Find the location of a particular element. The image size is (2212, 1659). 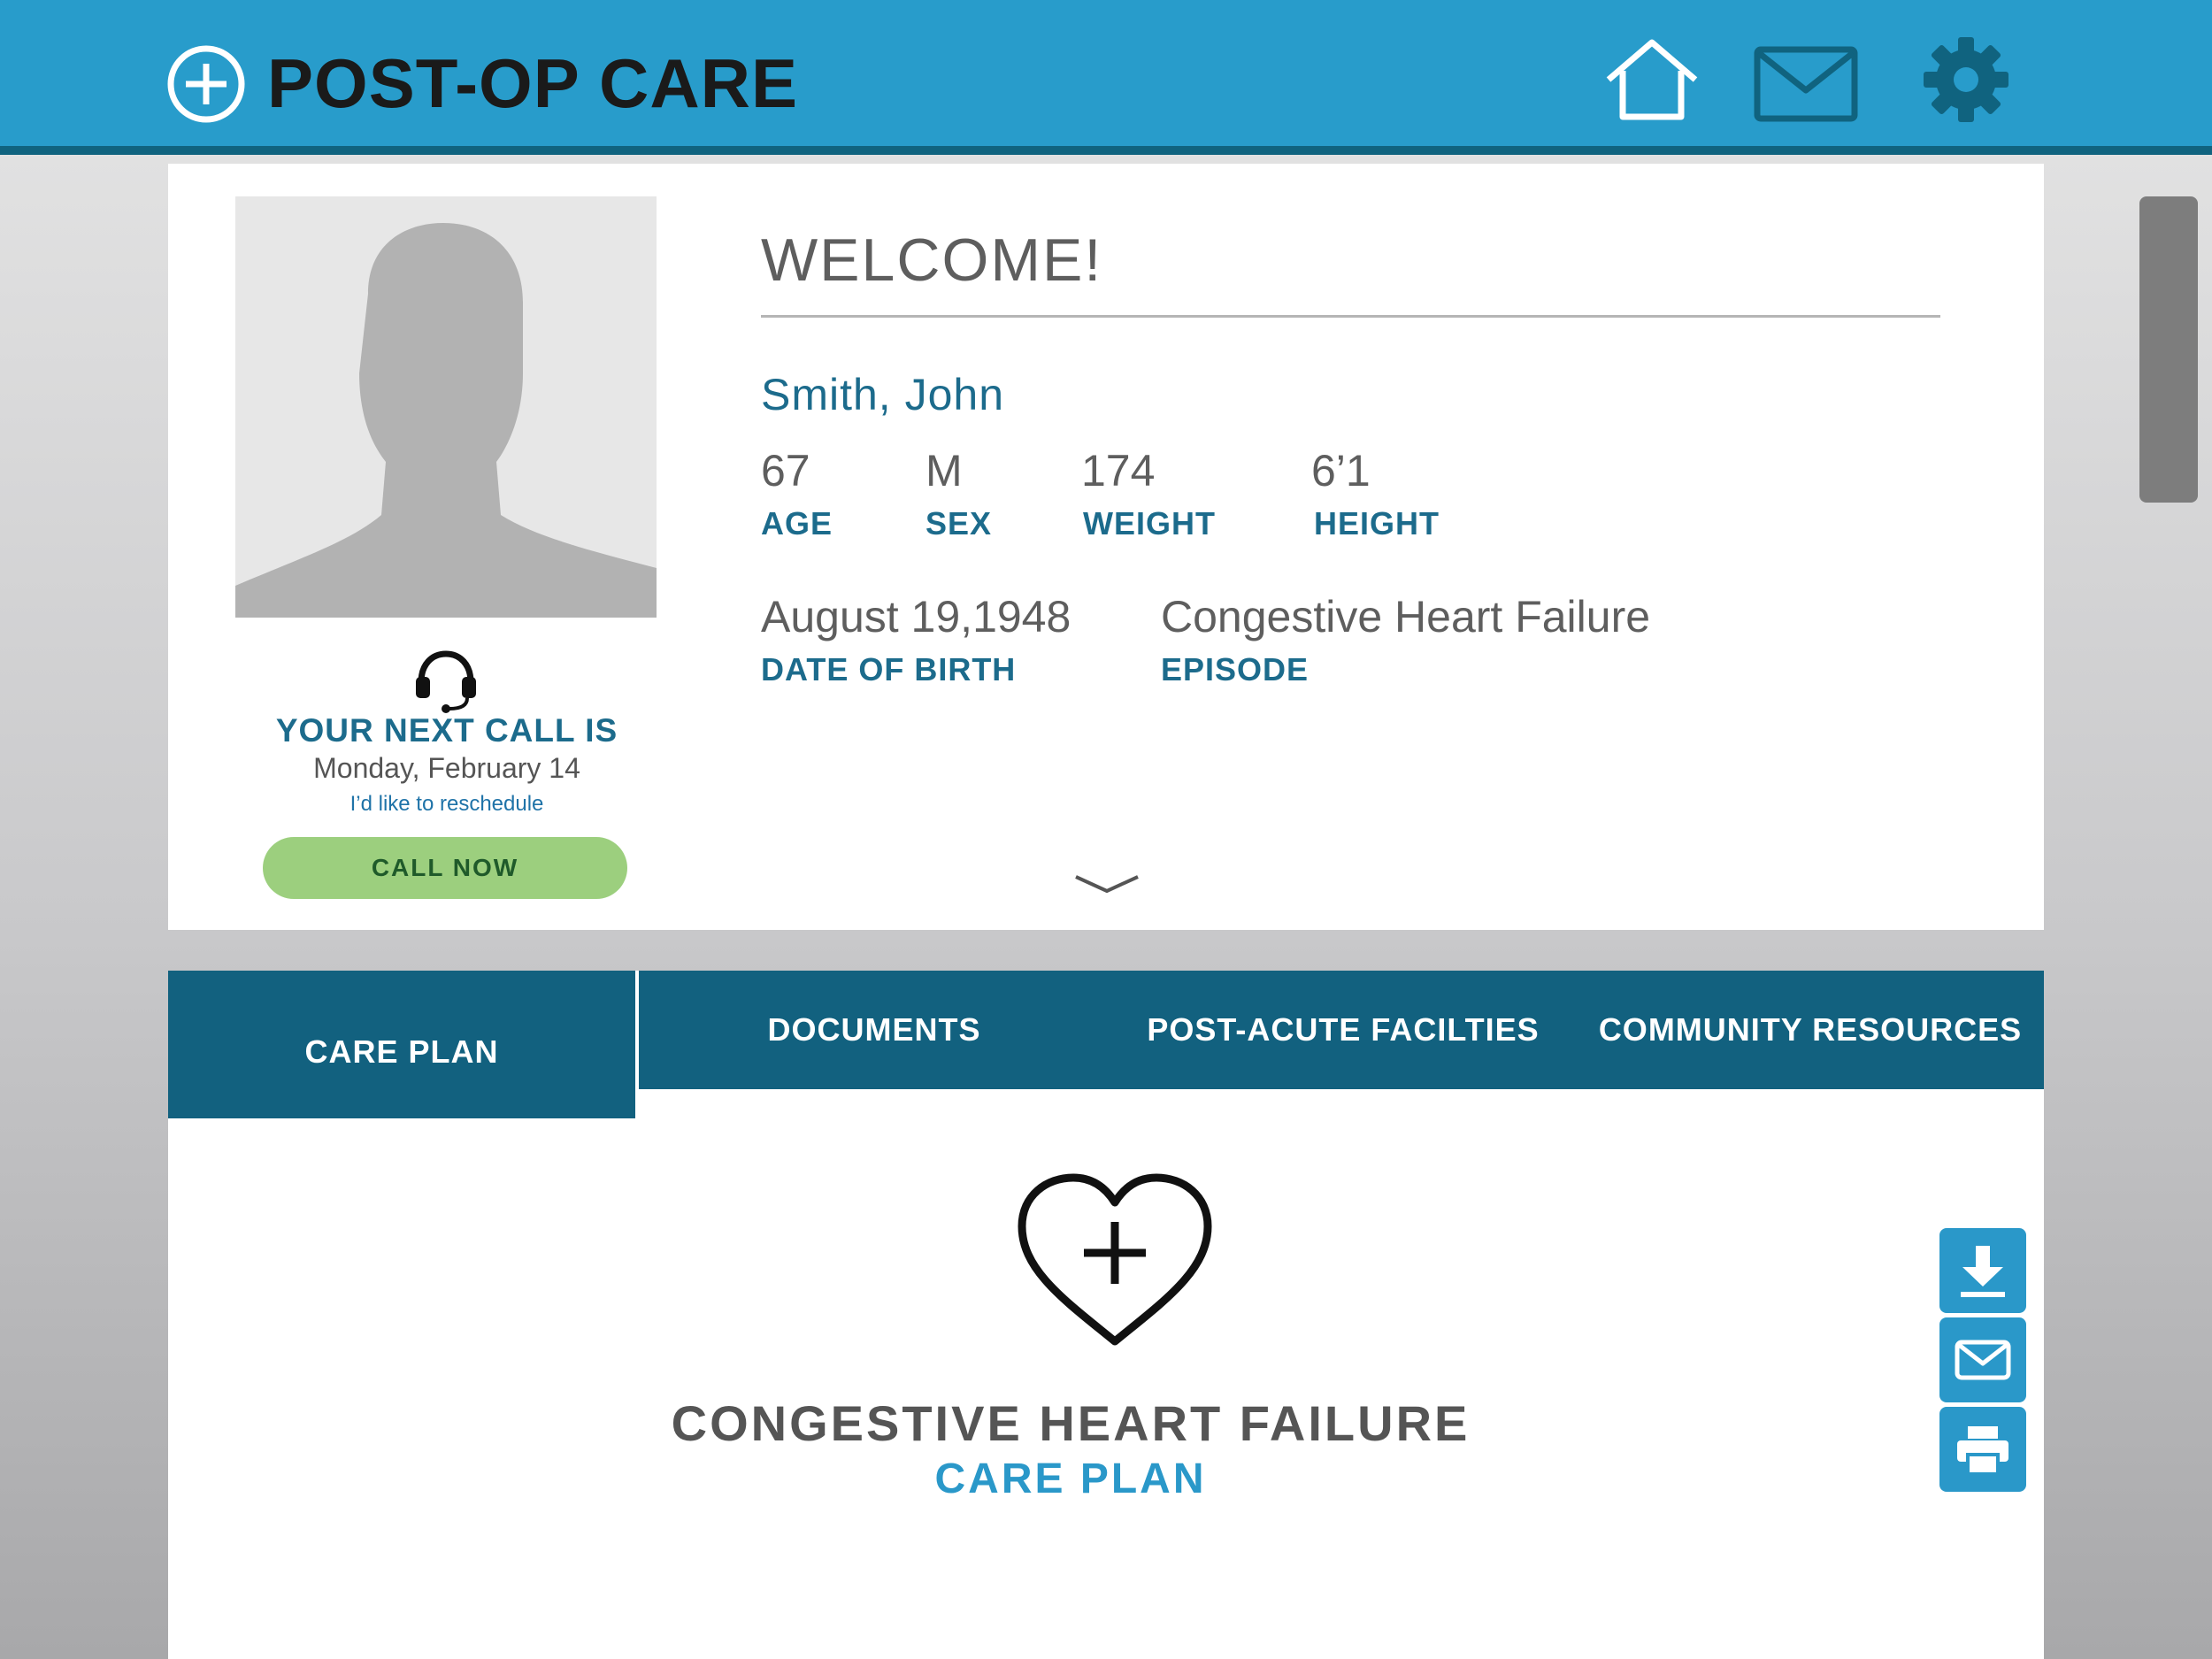

avatar is located at coordinates (446, 407).